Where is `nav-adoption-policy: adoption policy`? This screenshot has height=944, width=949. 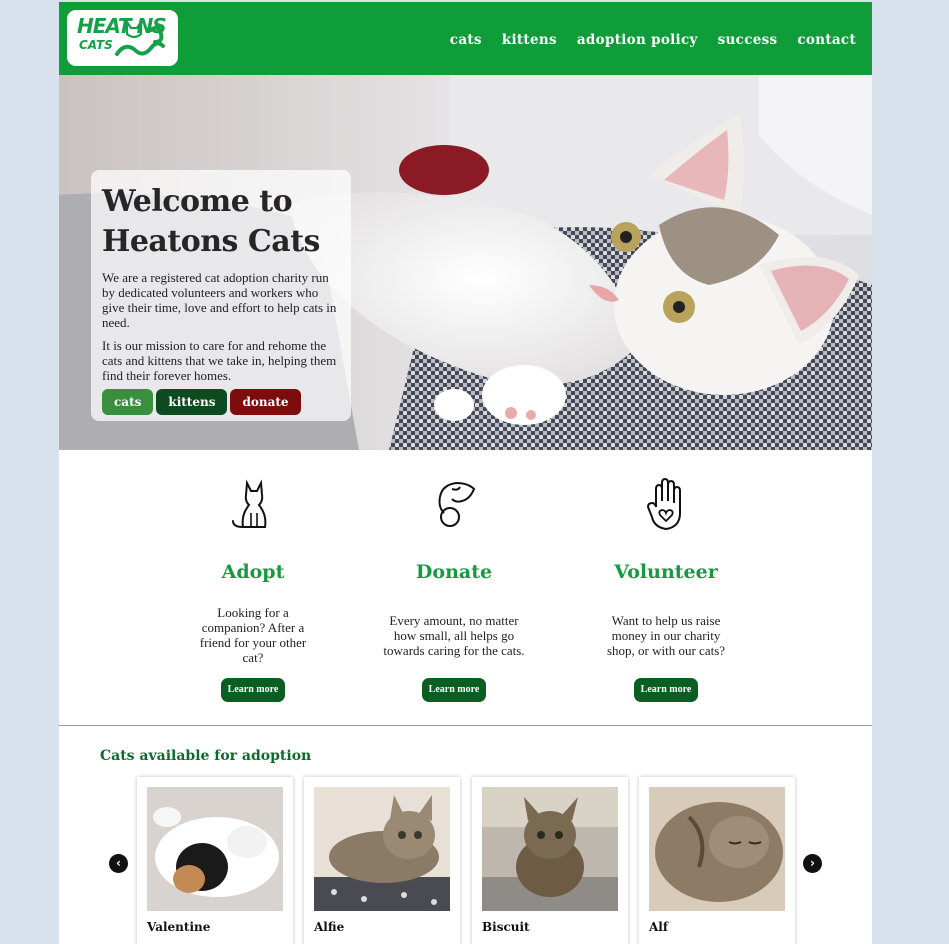
nav-adoption-policy: adoption policy is located at coordinates (637, 40).